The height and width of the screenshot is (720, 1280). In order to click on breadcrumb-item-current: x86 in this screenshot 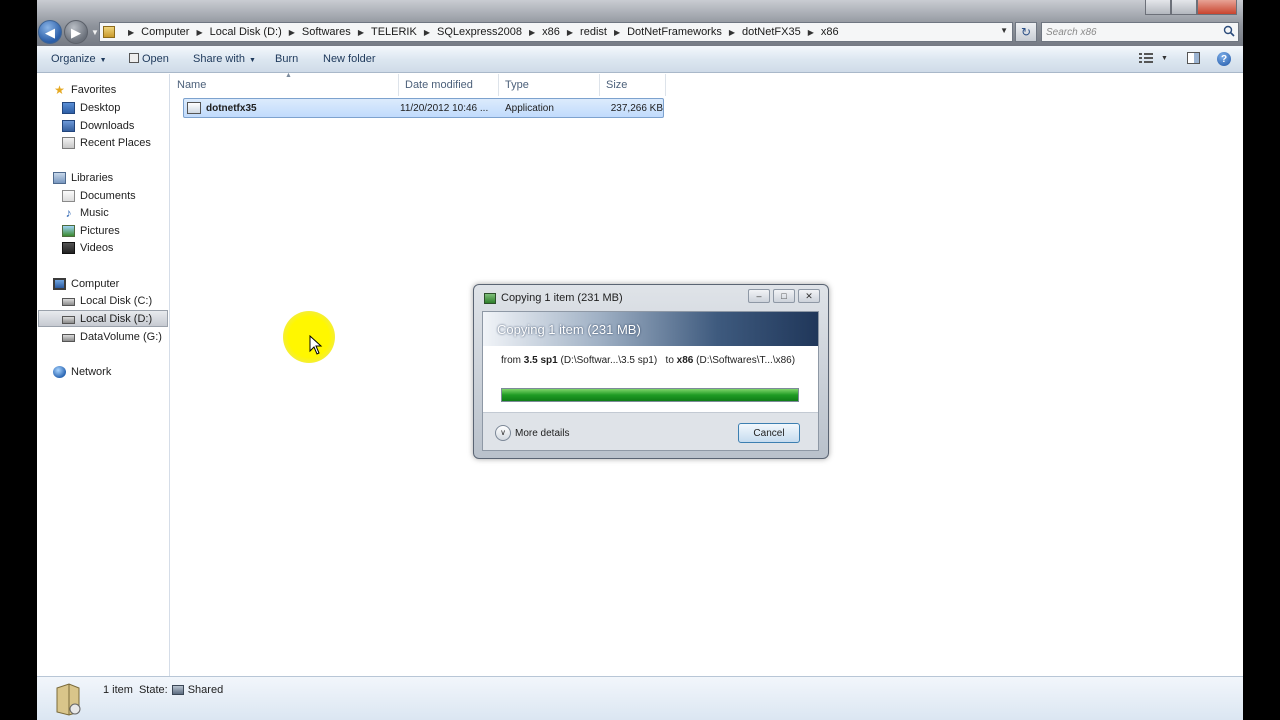, I will do `click(830, 32)`.